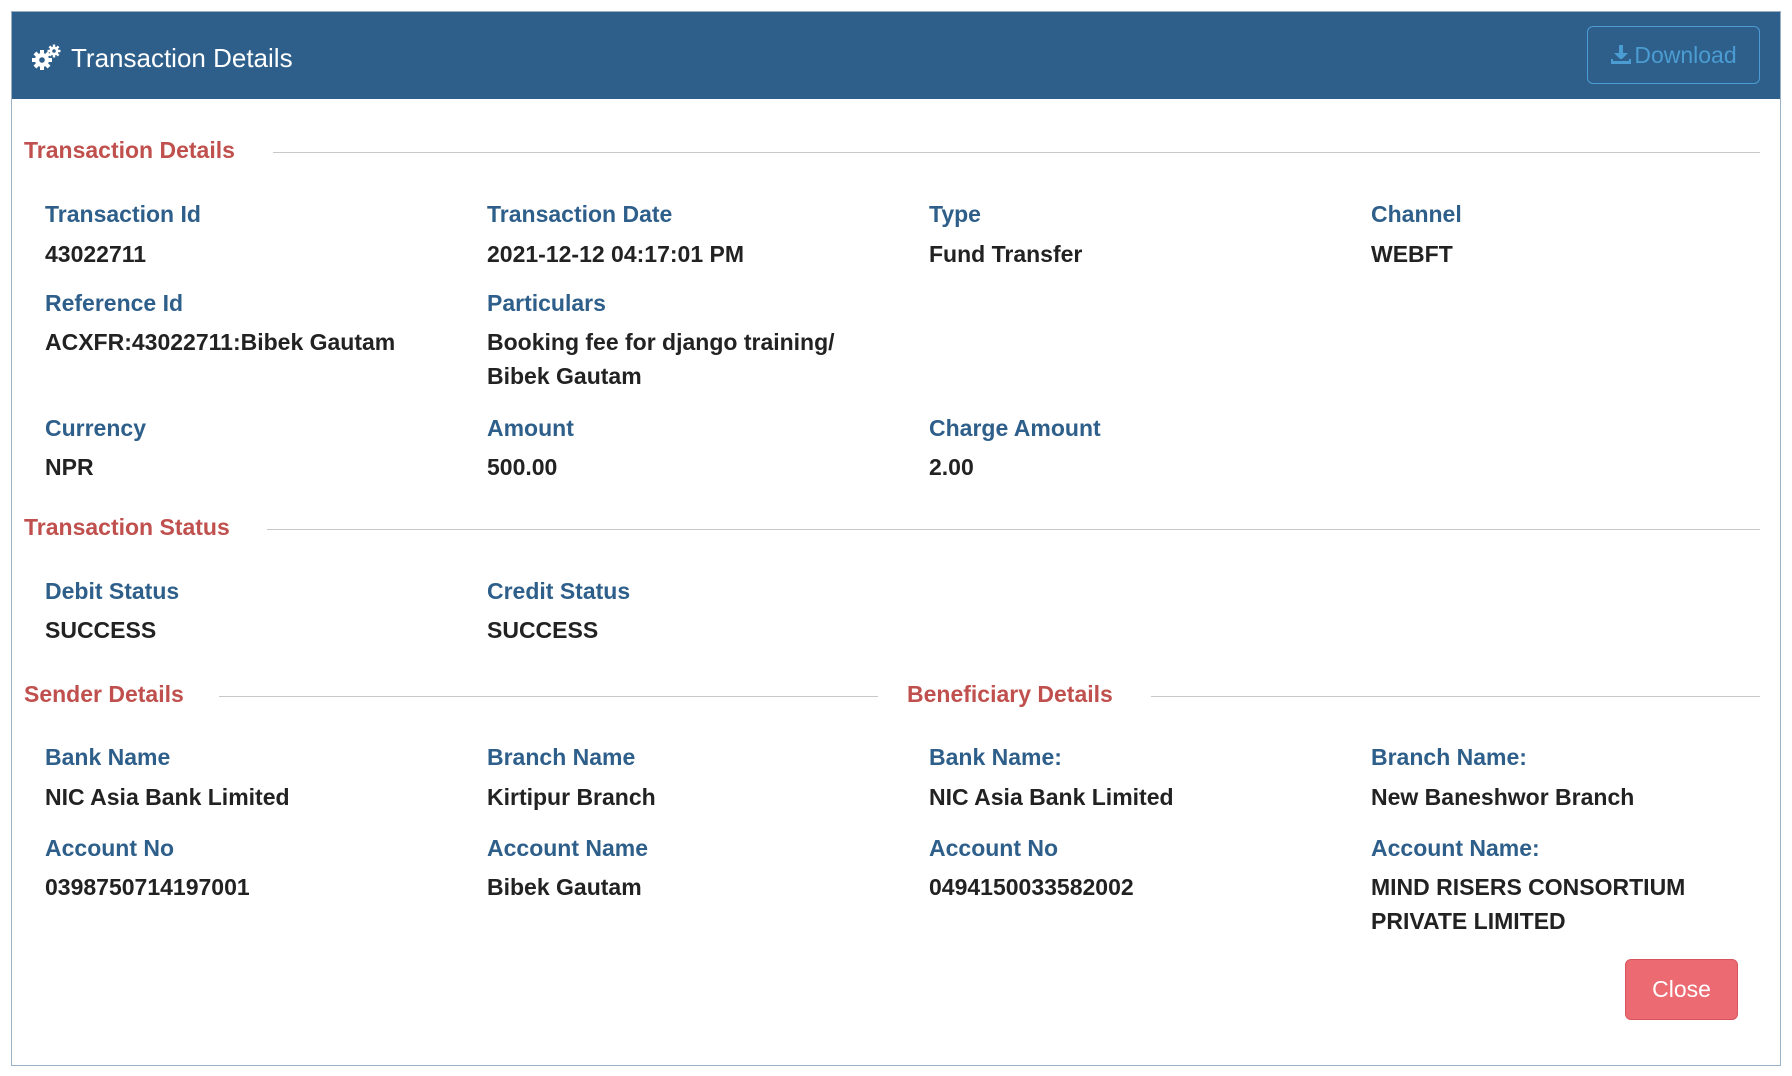  What do you see at coordinates (1006, 254) in the screenshot?
I see `type-value: Fund Transfer` at bounding box center [1006, 254].